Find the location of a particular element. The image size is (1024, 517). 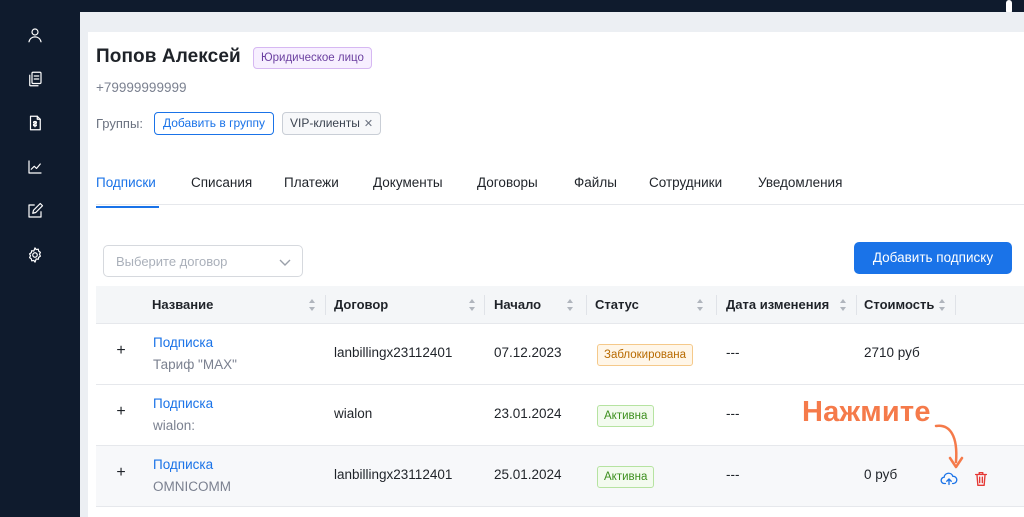

groups-label: Группы: is located at coordinates (119, 123).